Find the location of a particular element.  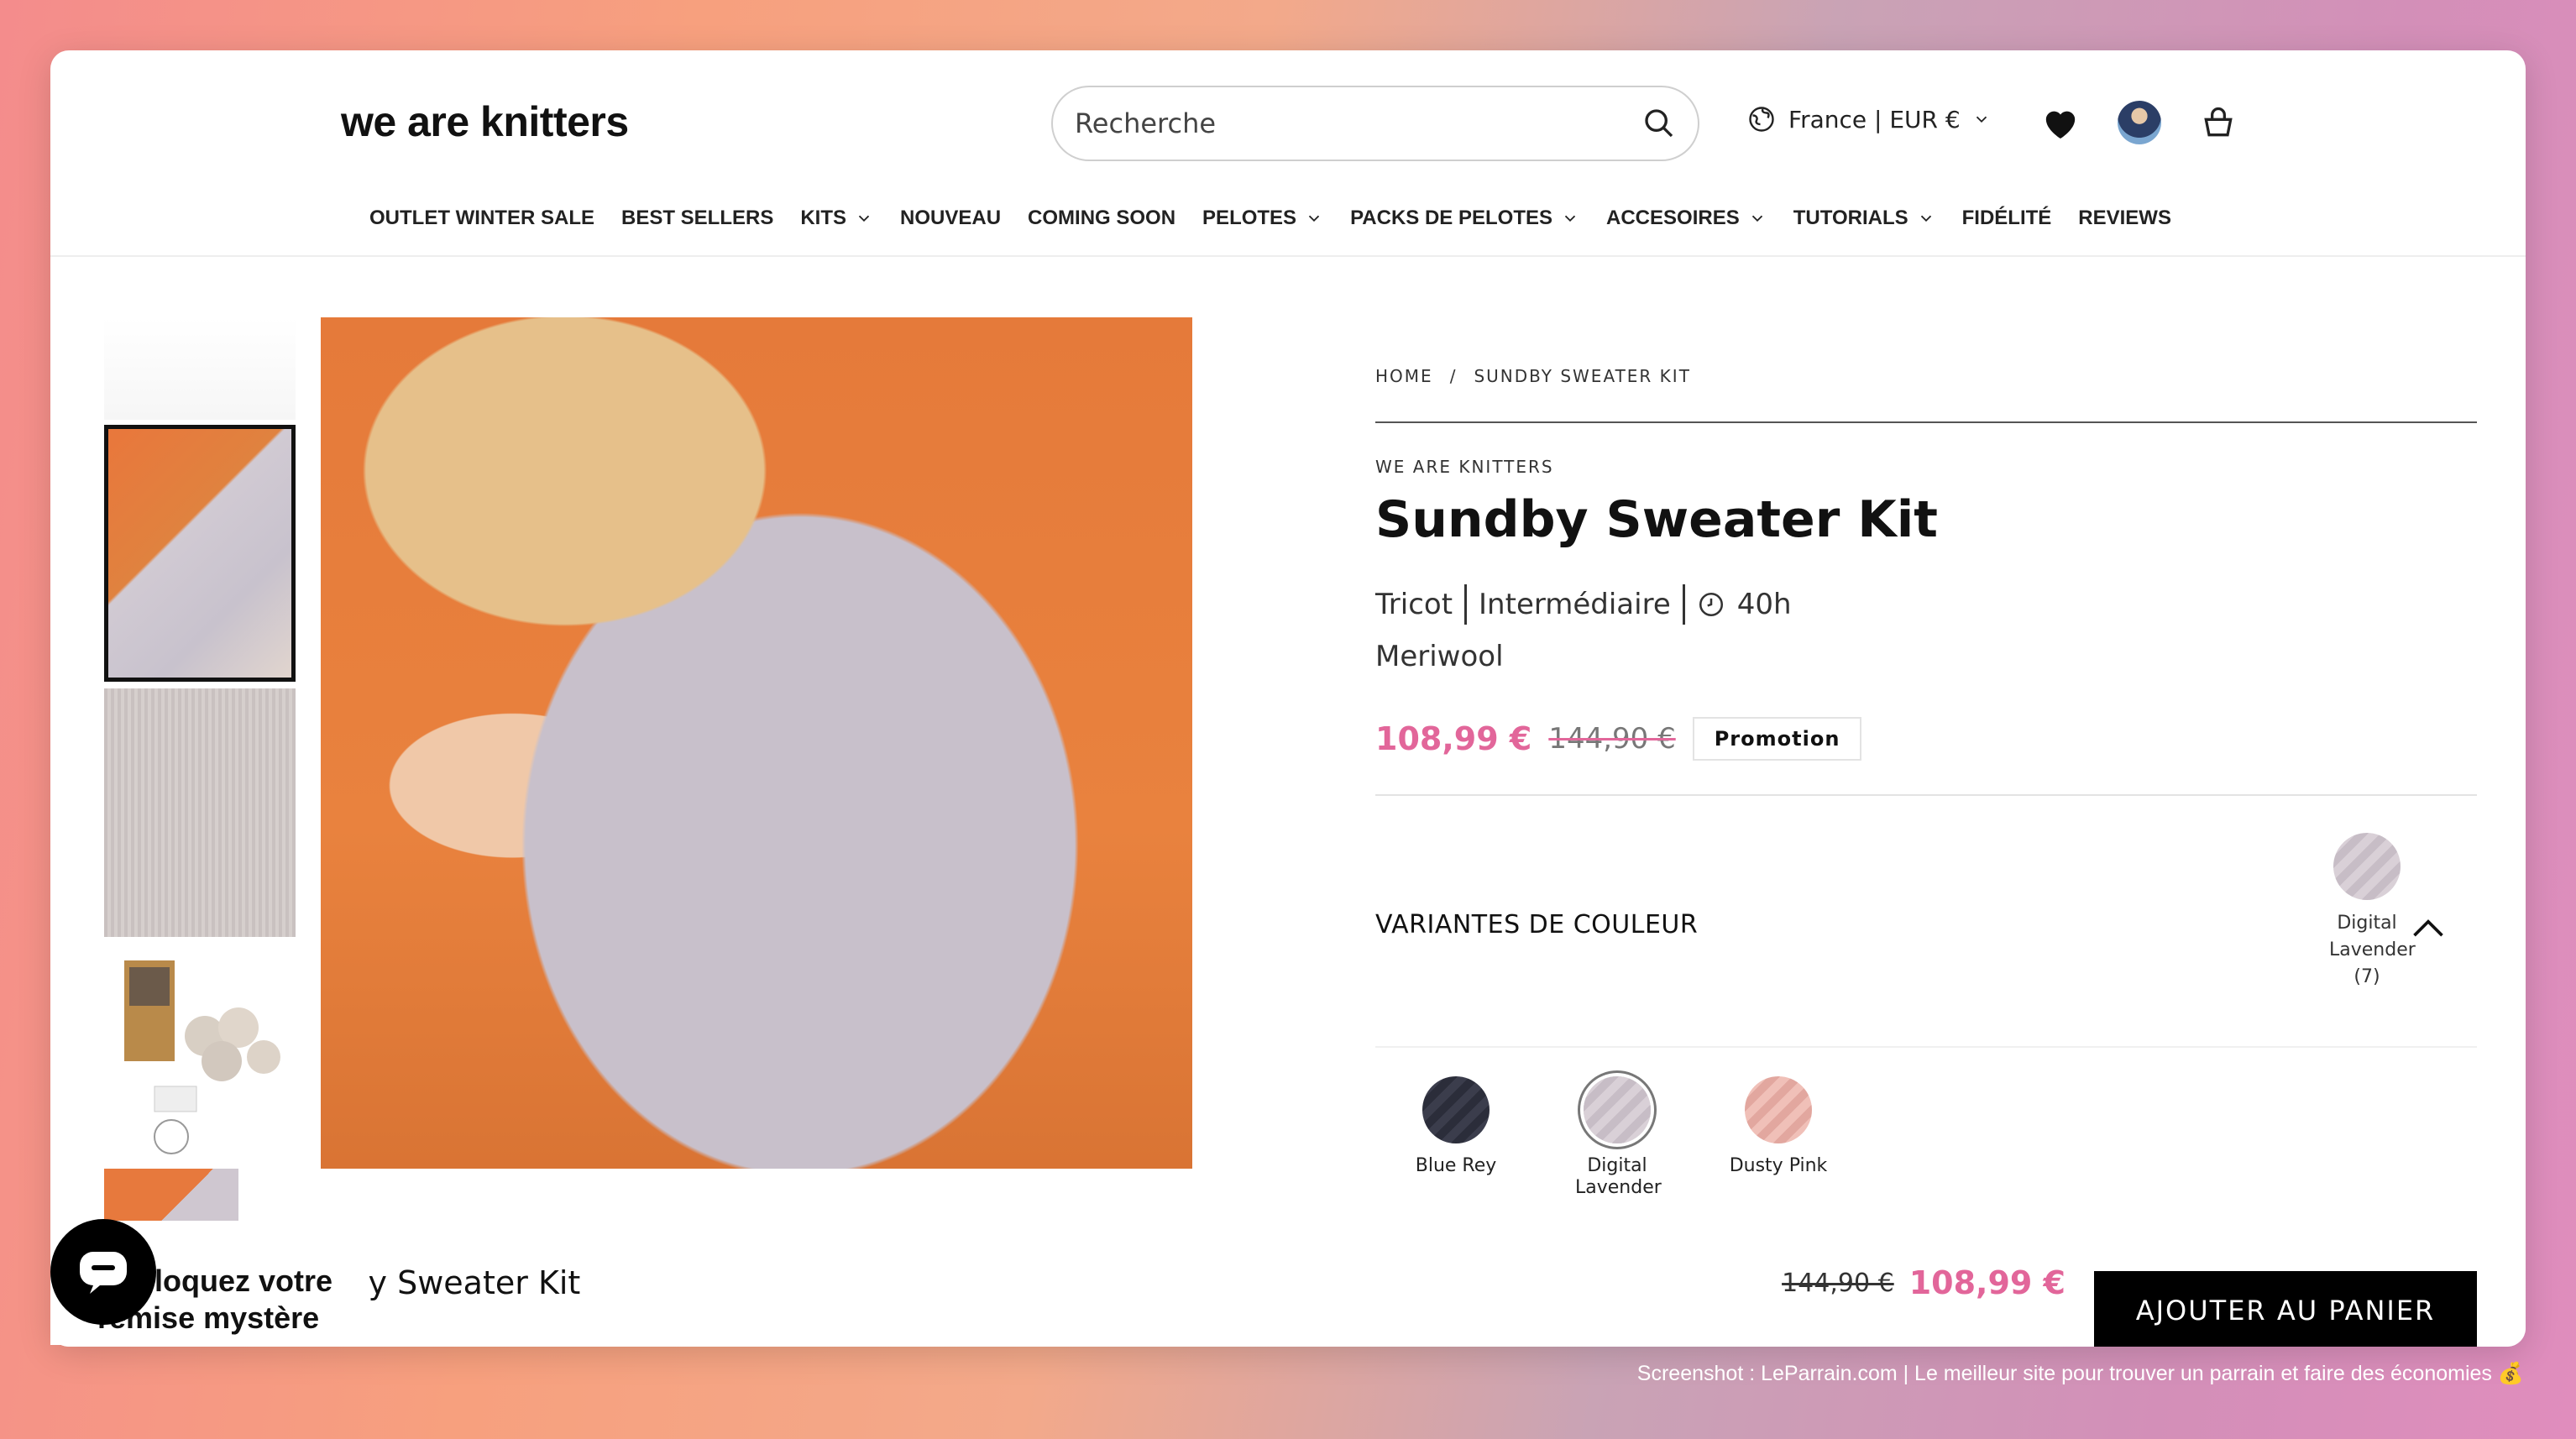

globe-icon is located at coordinates (1762, 119).